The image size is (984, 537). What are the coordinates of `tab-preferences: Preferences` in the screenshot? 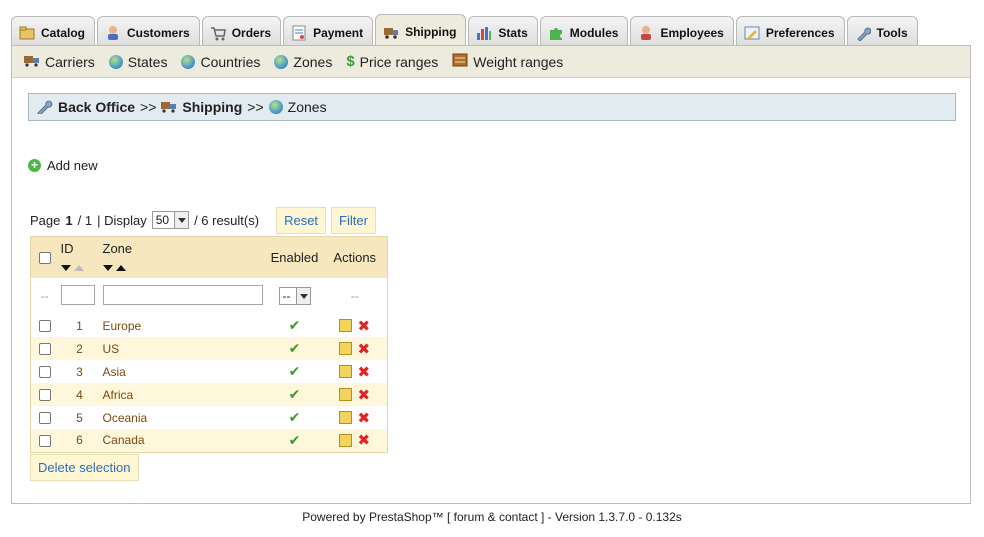 It's located at (790, 32).